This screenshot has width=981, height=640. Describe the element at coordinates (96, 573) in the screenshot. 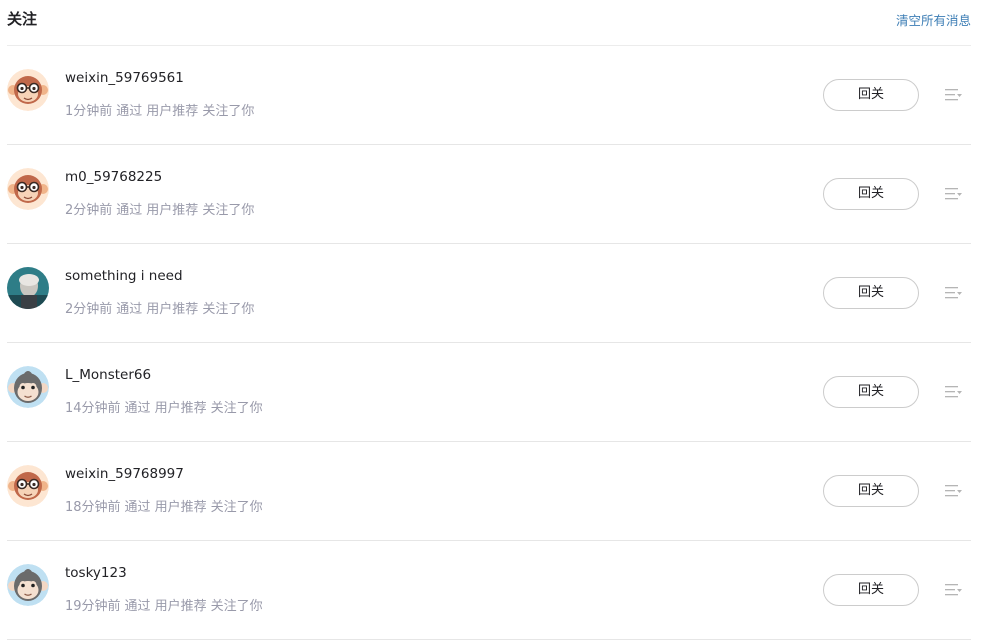

I see `username-link: tosky123` at that location.